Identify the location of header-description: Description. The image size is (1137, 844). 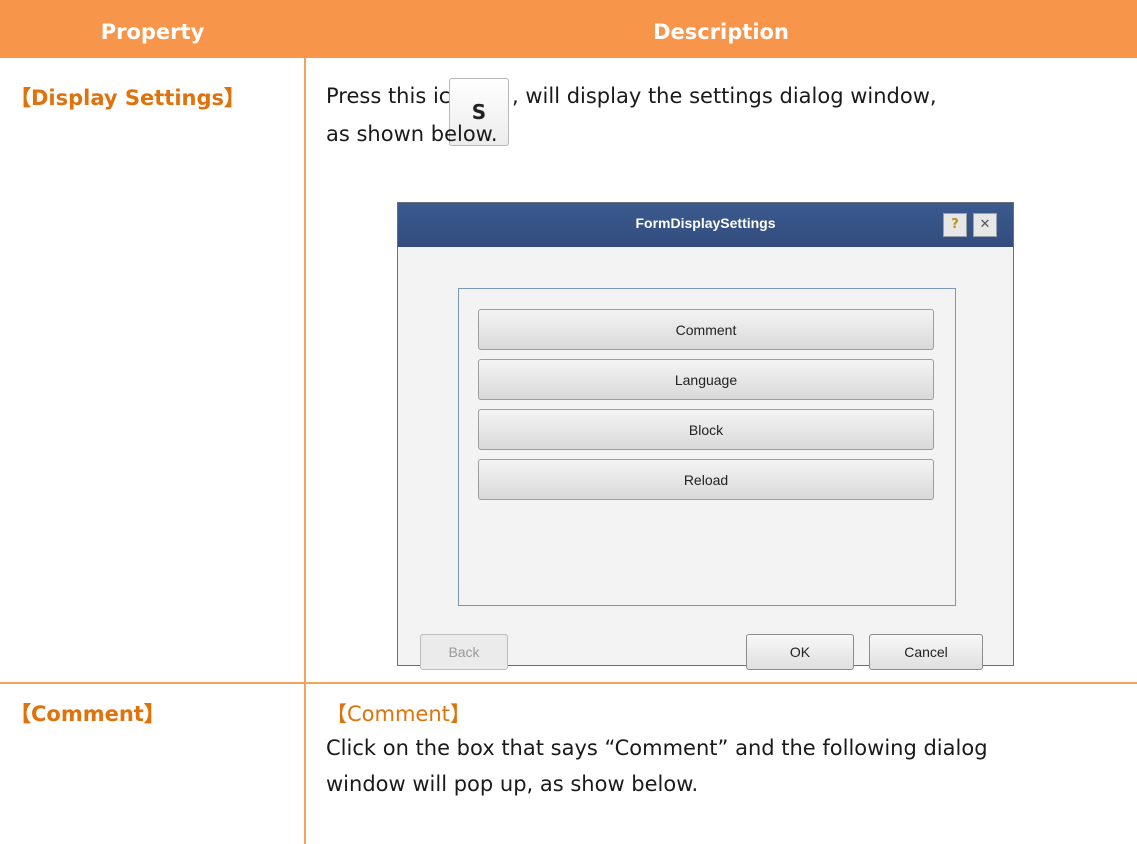
(721, 32).